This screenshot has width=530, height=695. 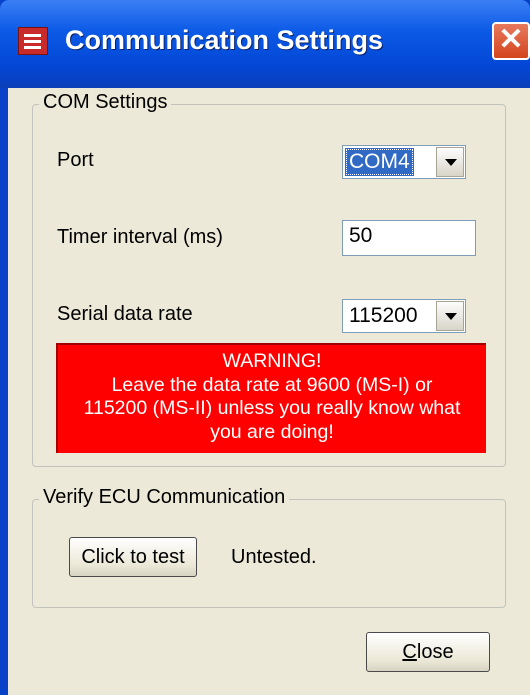 I want to click on port-value: COM4, so click(x=379, y=162).